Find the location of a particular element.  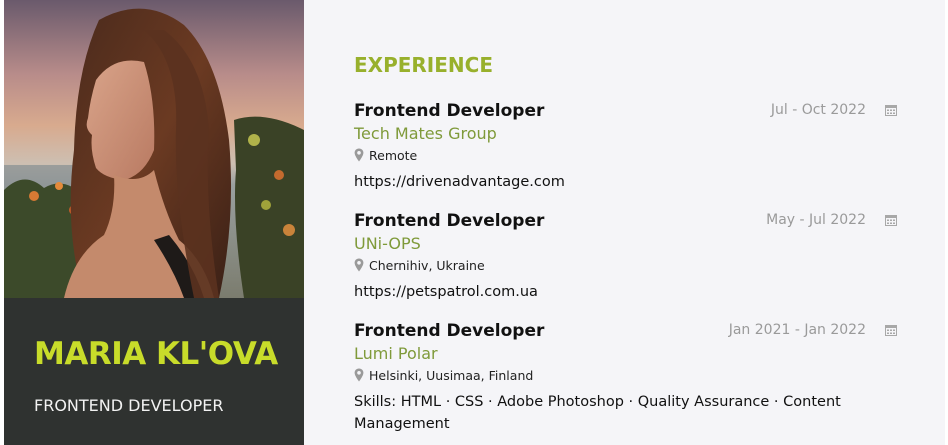

job-location: Helsinki, Uusimaa, Finland is located at coordinates (443, 376).